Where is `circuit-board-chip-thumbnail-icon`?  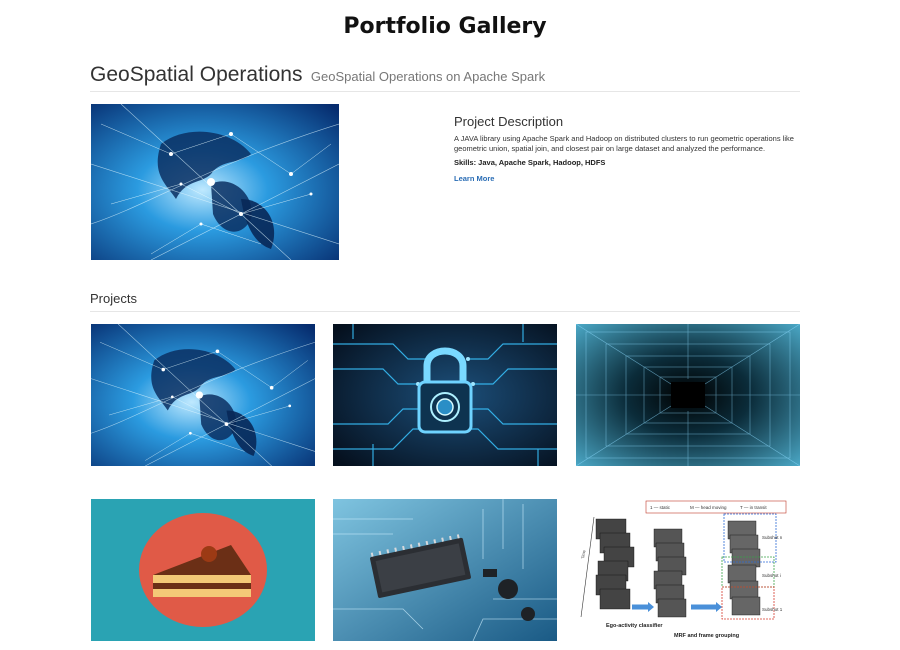
circuit-board-chip-thumbnail-icon is located at coordinates (445, 570).